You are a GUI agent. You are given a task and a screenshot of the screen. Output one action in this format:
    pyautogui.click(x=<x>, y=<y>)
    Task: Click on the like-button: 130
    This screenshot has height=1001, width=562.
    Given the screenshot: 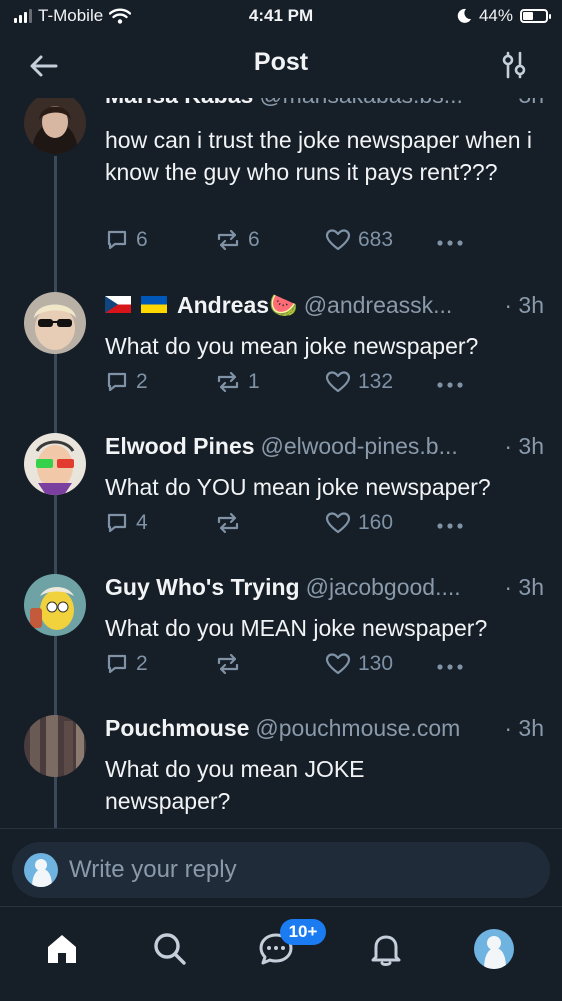 What is the action you would take?
    pyautogui.click(x=359, y=664)
    